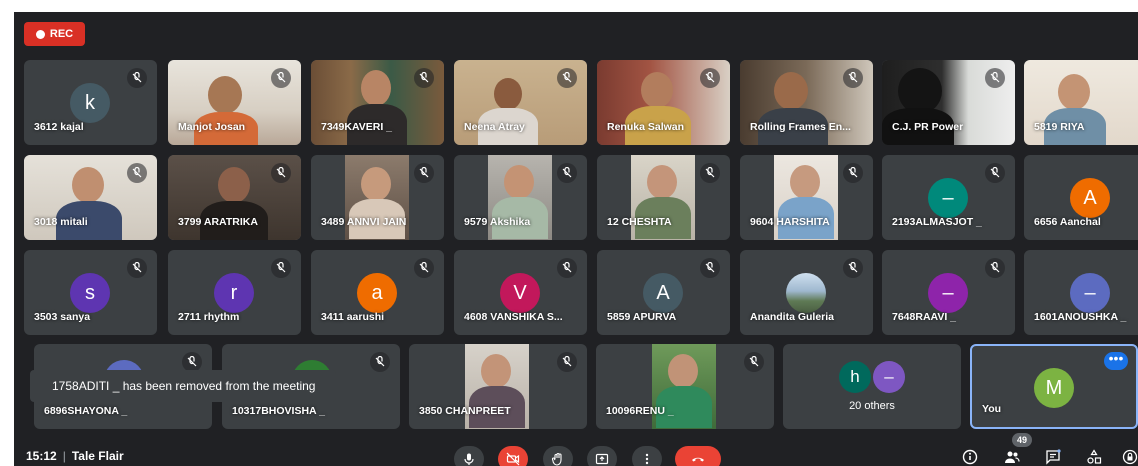  Describe the element at coordinates (806, 197) in the screenshot. I see `participant-tile: 9604 HARSHITA` at that location.